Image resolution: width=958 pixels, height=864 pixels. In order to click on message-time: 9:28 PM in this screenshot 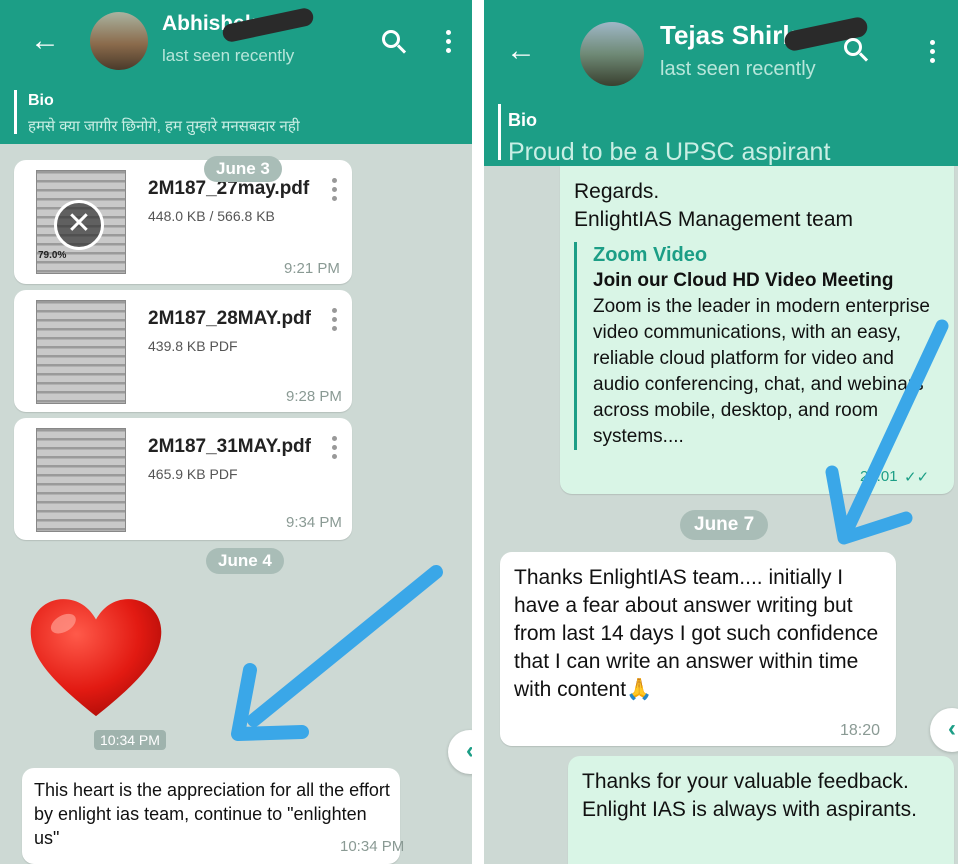, I will do `click(314, 396)`.